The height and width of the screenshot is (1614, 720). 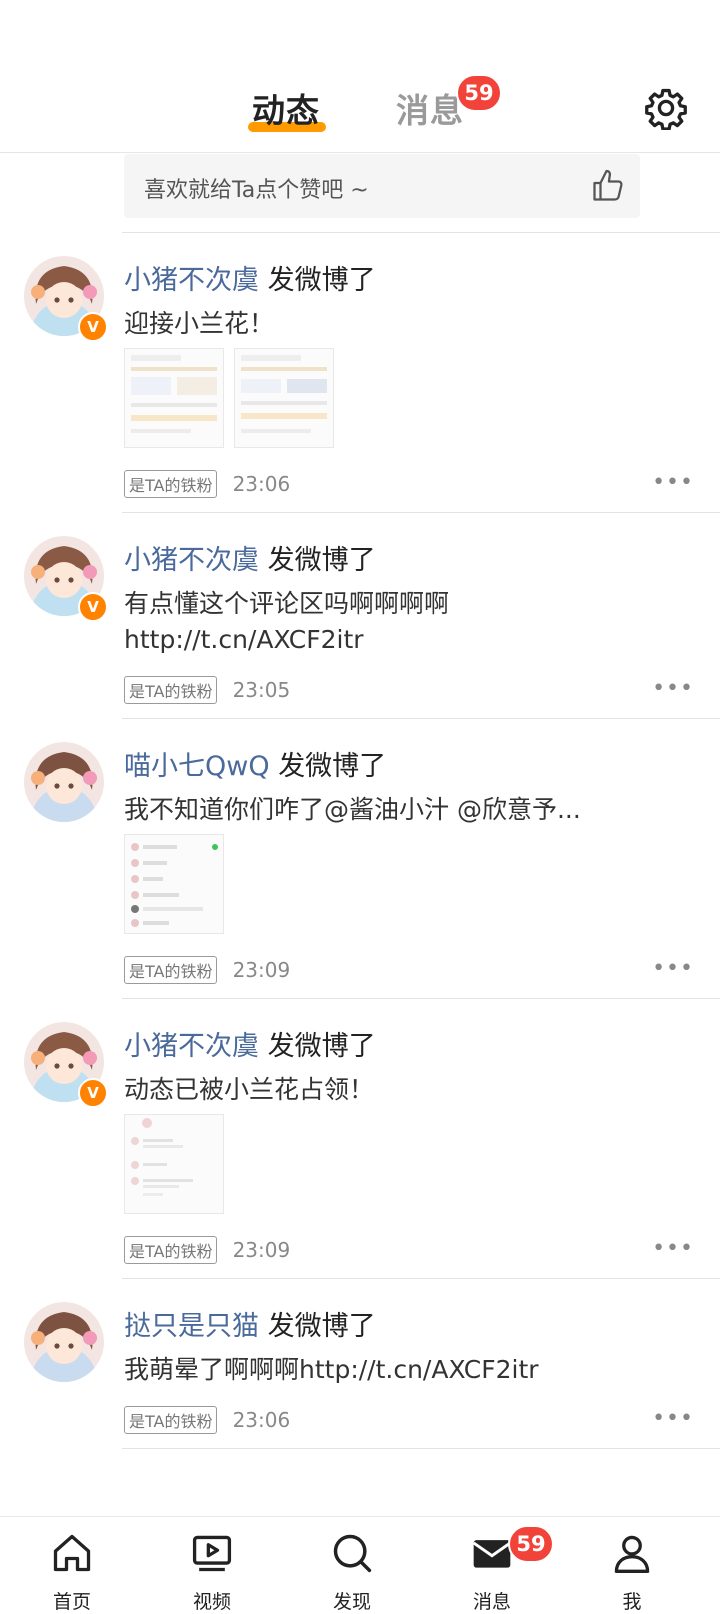 I want to click on nav-video: 视频, so click(x=212, y=1565).